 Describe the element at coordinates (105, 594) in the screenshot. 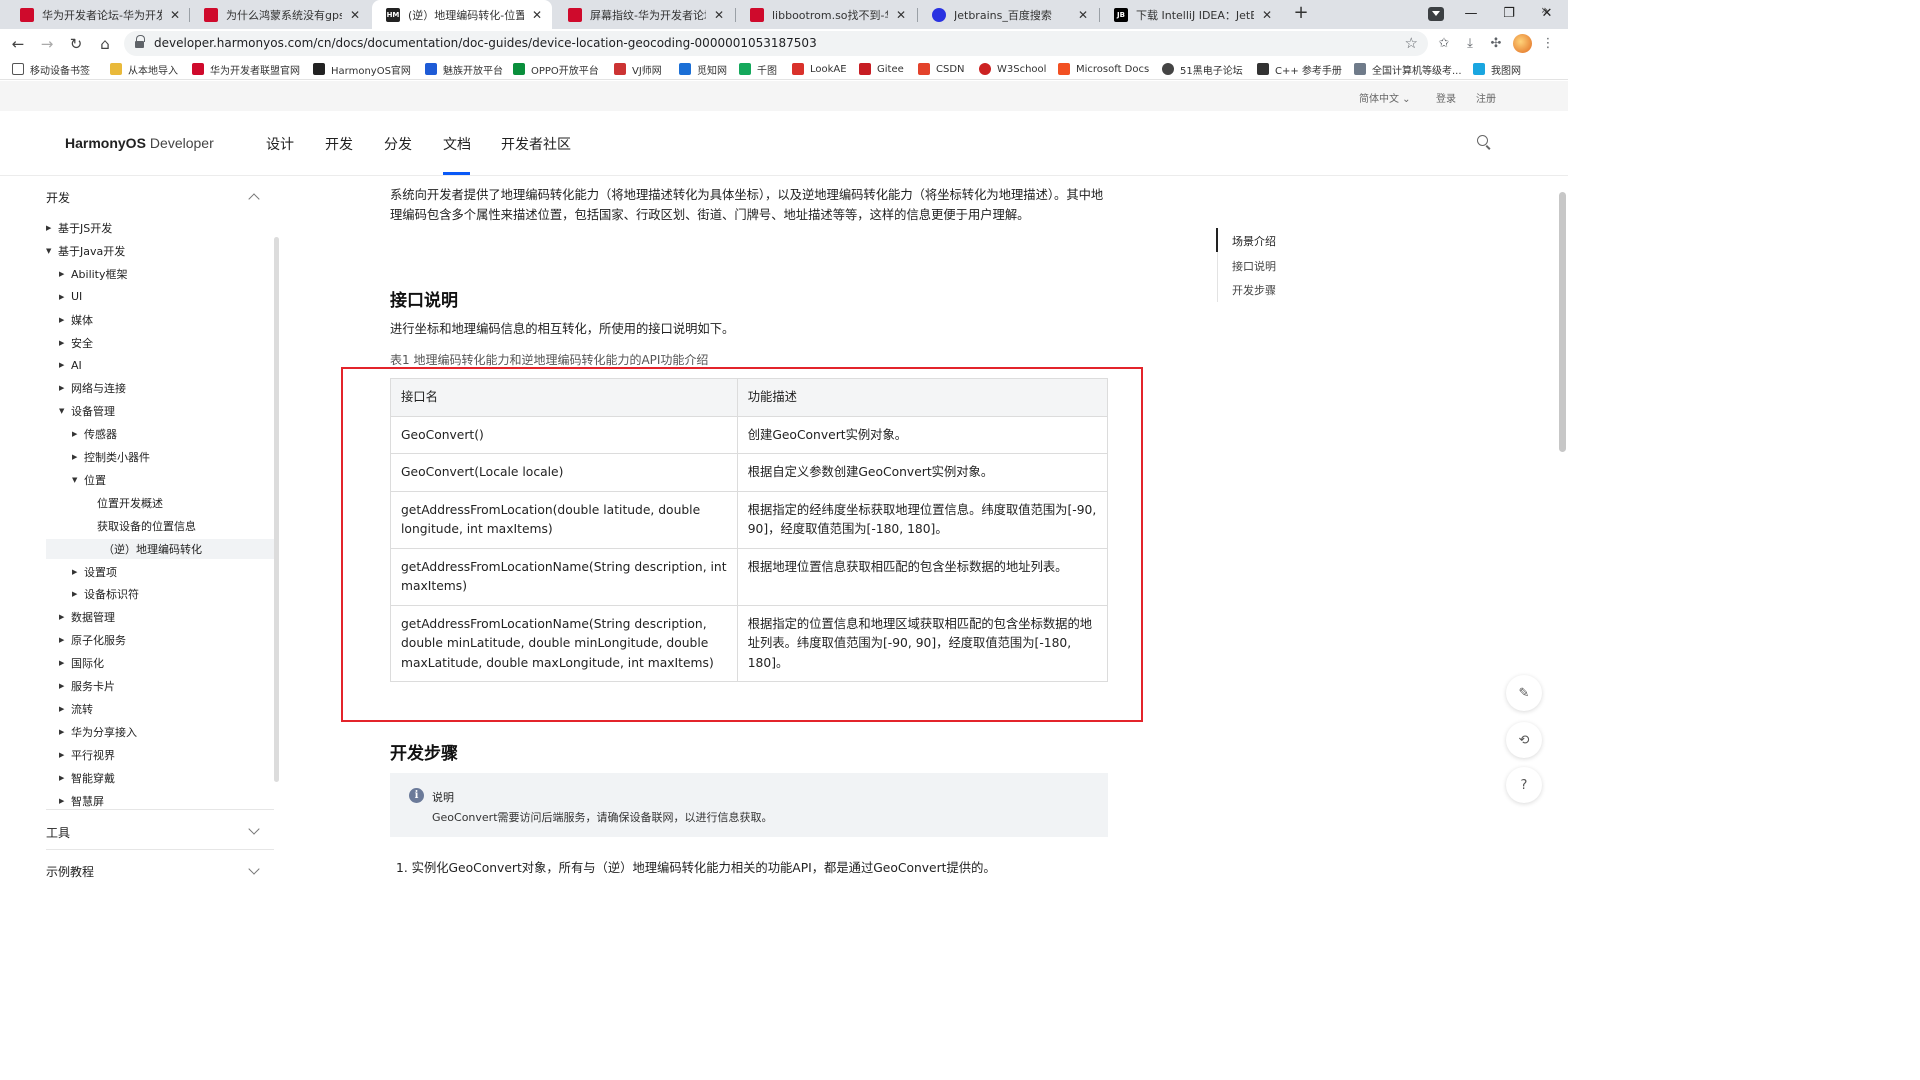

I see `sidebar-tree-item: ▶ 设备标识符` at that location.